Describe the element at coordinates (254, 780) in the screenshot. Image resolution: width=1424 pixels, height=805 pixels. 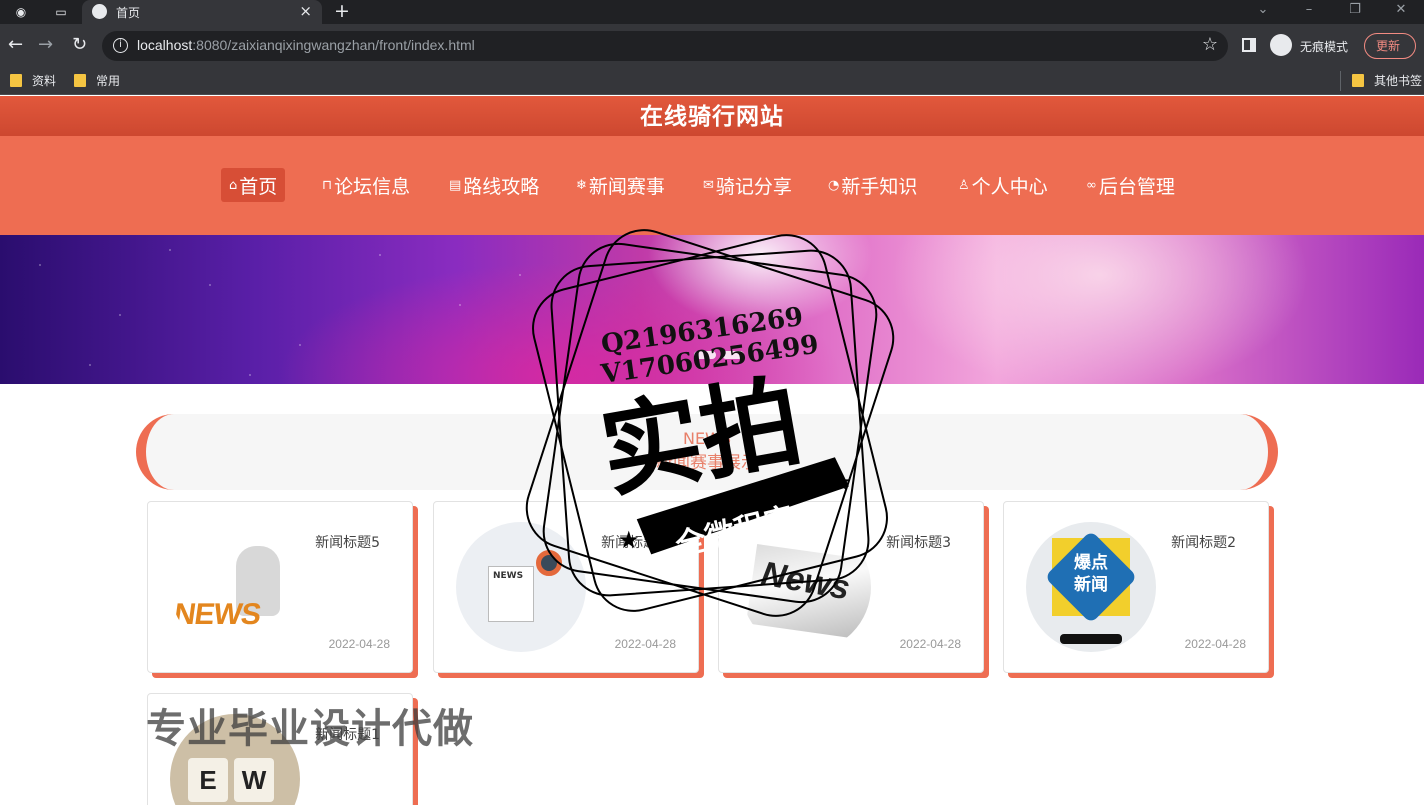
I see `letter-cube: W` at that location.